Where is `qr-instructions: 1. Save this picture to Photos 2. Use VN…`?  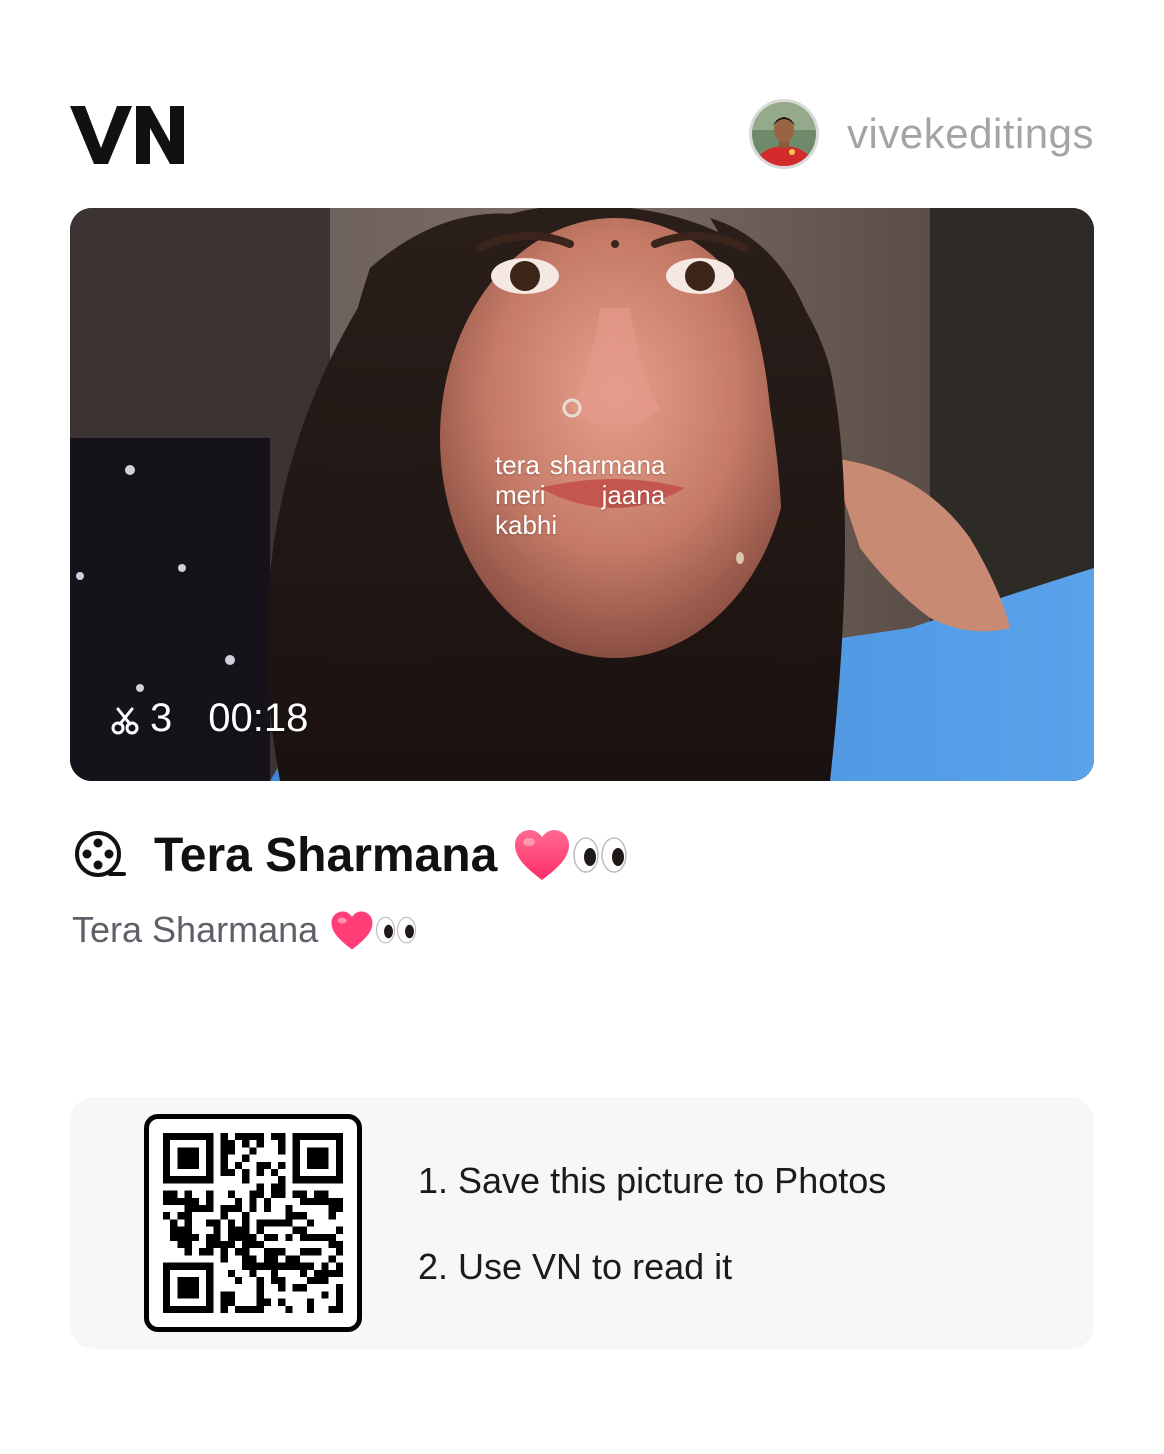 qr-instructions: 1. Save this picture to Photos 2. Use VN… is located at coordinates (652, 1224).